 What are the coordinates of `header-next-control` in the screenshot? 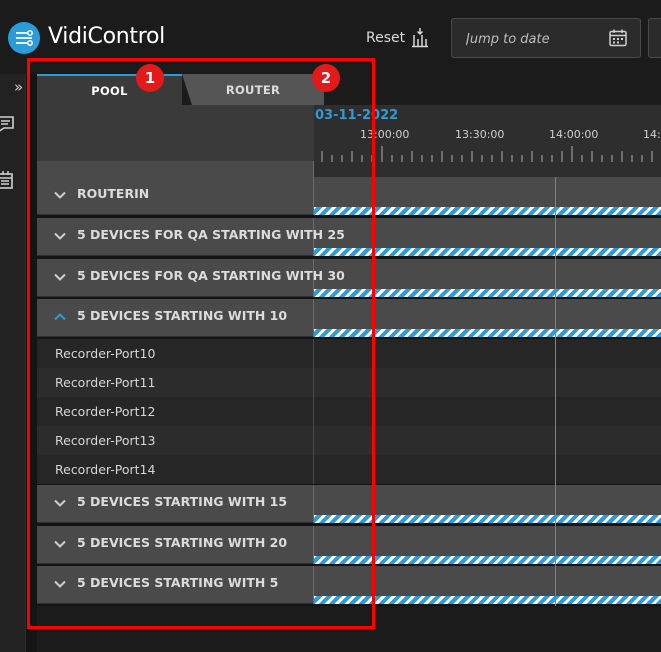 It's located at (654, 38).